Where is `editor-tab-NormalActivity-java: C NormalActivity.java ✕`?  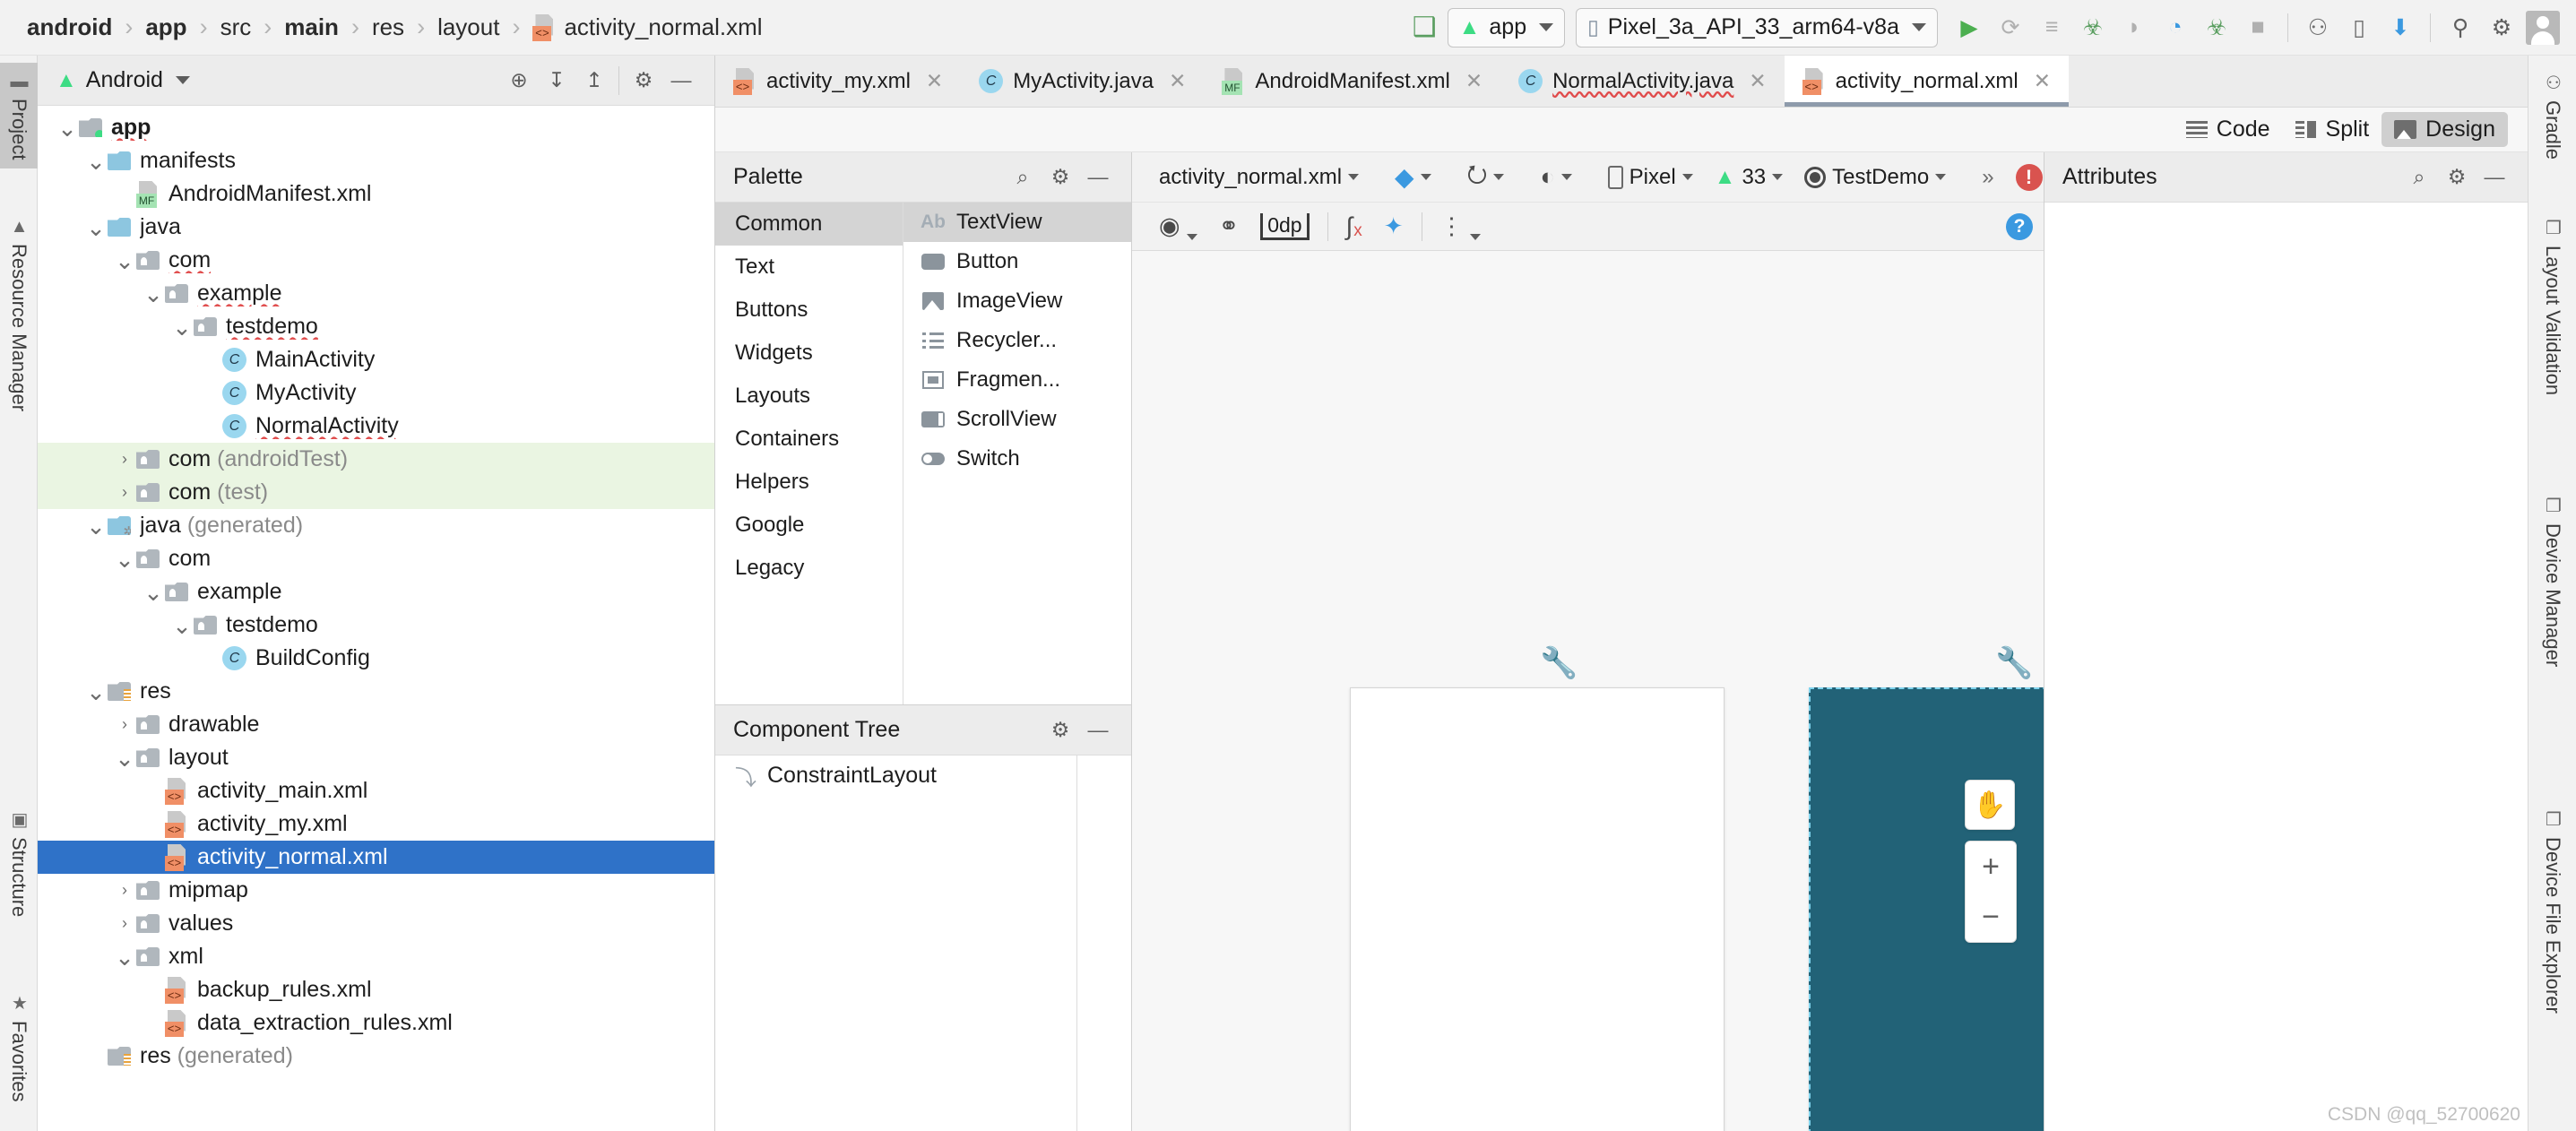
editor-tab-NormalActivity-java: C NormalActivity.java ✕ is located at coordinates (1642, 81).